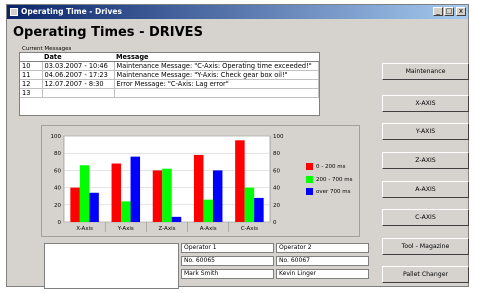  What do you see at coordinates (78, 75) in the screenshot?
I see `row-date: 04.06.2007 - 17:23` at bounding box center [78, 75].